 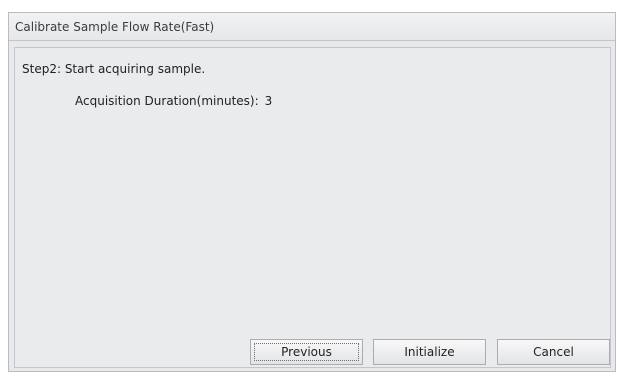 What do you see at coordinates (268, 101) in the screenshot?
I see `acquisition-duration-value: 3` at bounding box center [268, 101].